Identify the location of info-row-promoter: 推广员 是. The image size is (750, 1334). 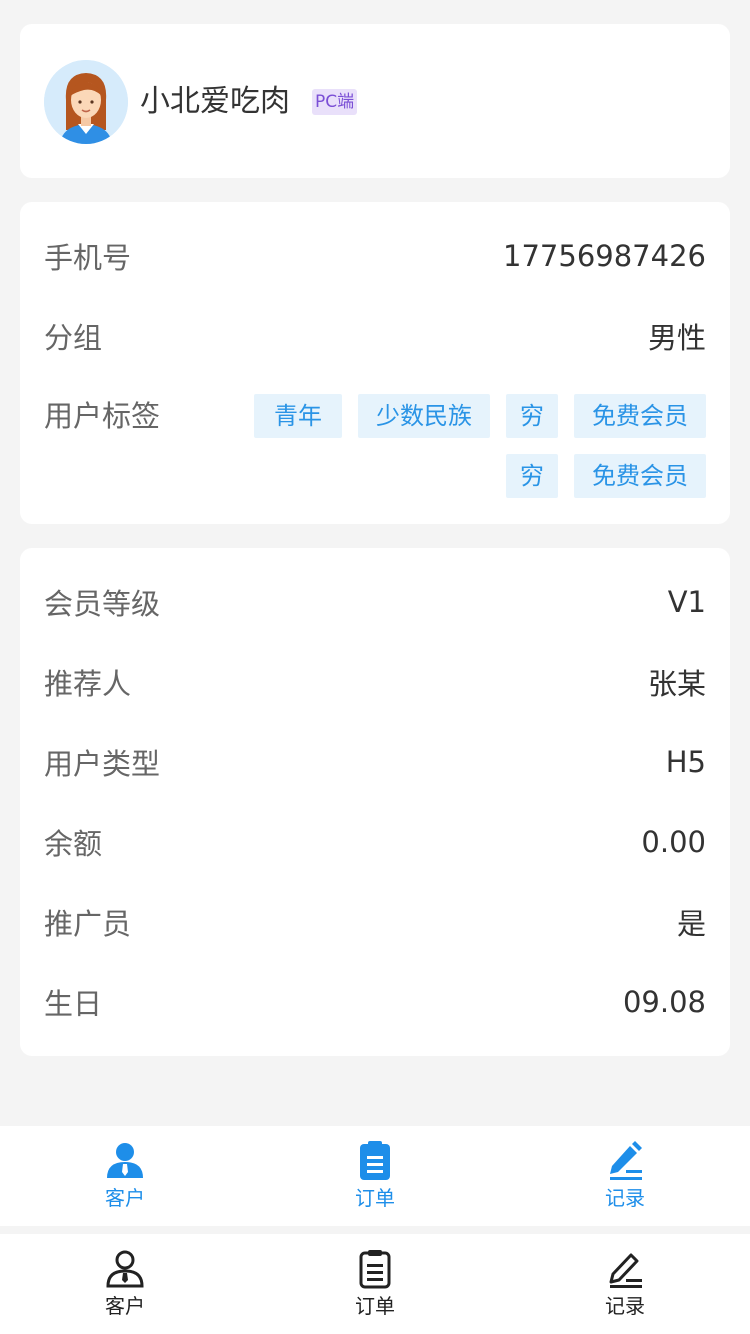
(375, 922).